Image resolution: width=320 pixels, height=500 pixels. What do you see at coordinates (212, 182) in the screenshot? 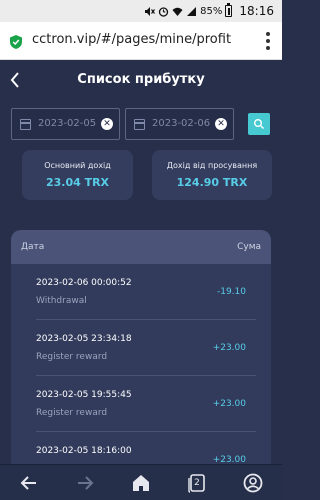
I see `promo-income-value: 124.90 TRX` at bounding box center [212, 182].